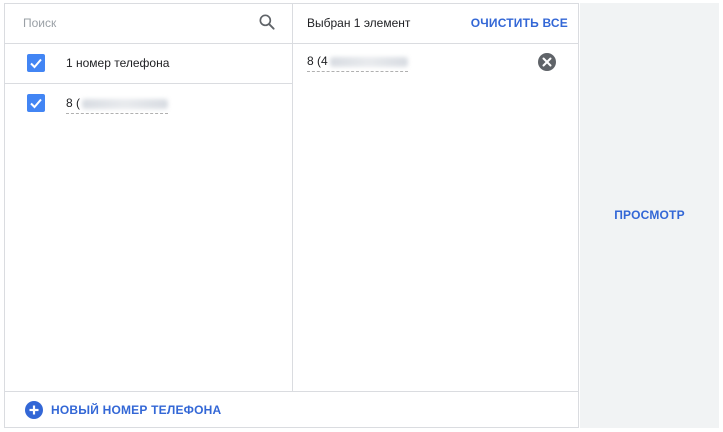  I want to click on add-phone-number-label: НОВЫЙ НОМЕР ТЕЛЕФОНА, so click(136, 410).